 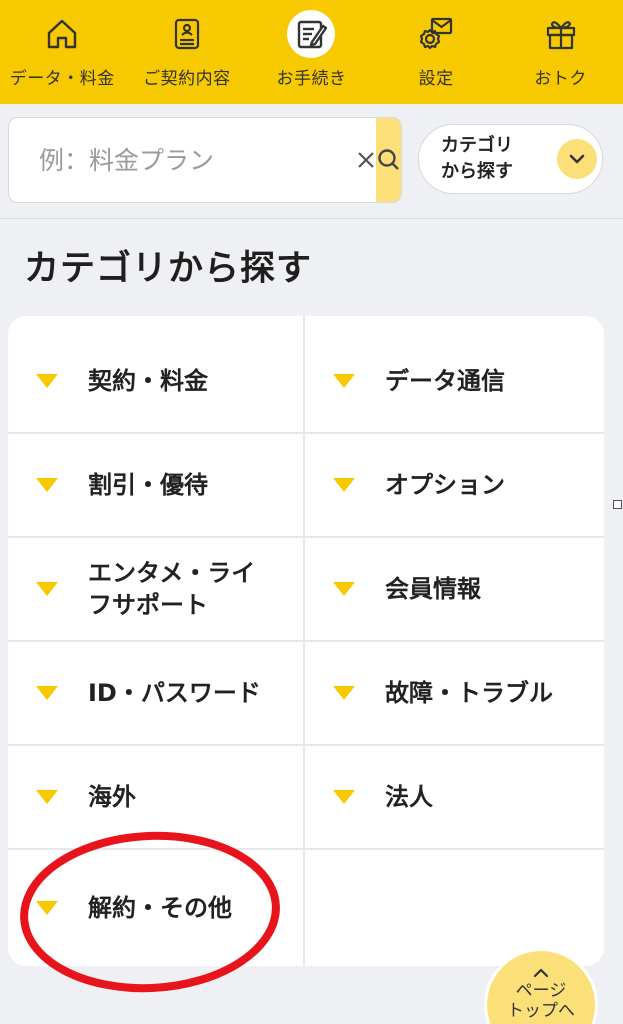 What do you see at coordinates (172, 589) in the screenshot?
I see `category-label: エンタメ・ライ フサポート` at bounding box center [172, 589].